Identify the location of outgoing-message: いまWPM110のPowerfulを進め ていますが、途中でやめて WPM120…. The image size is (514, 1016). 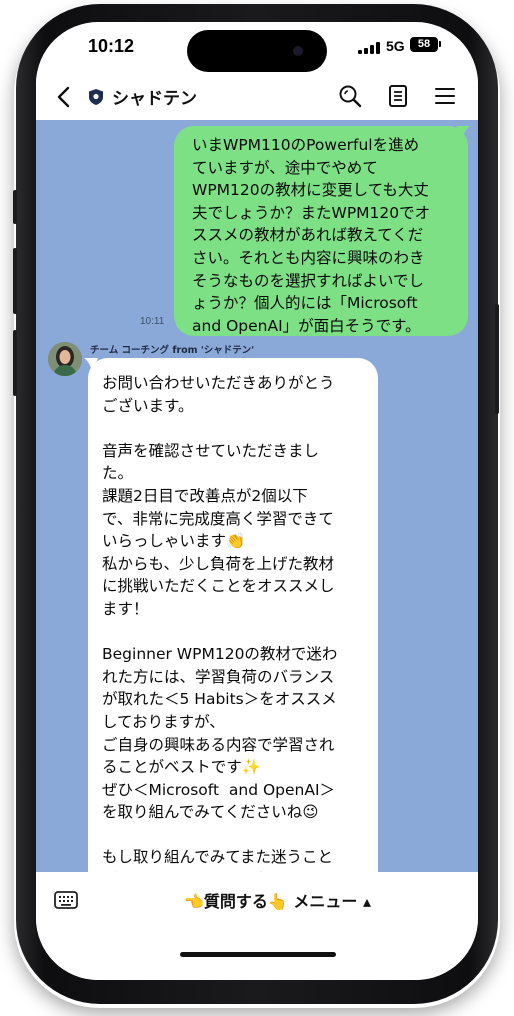
(321, 231).